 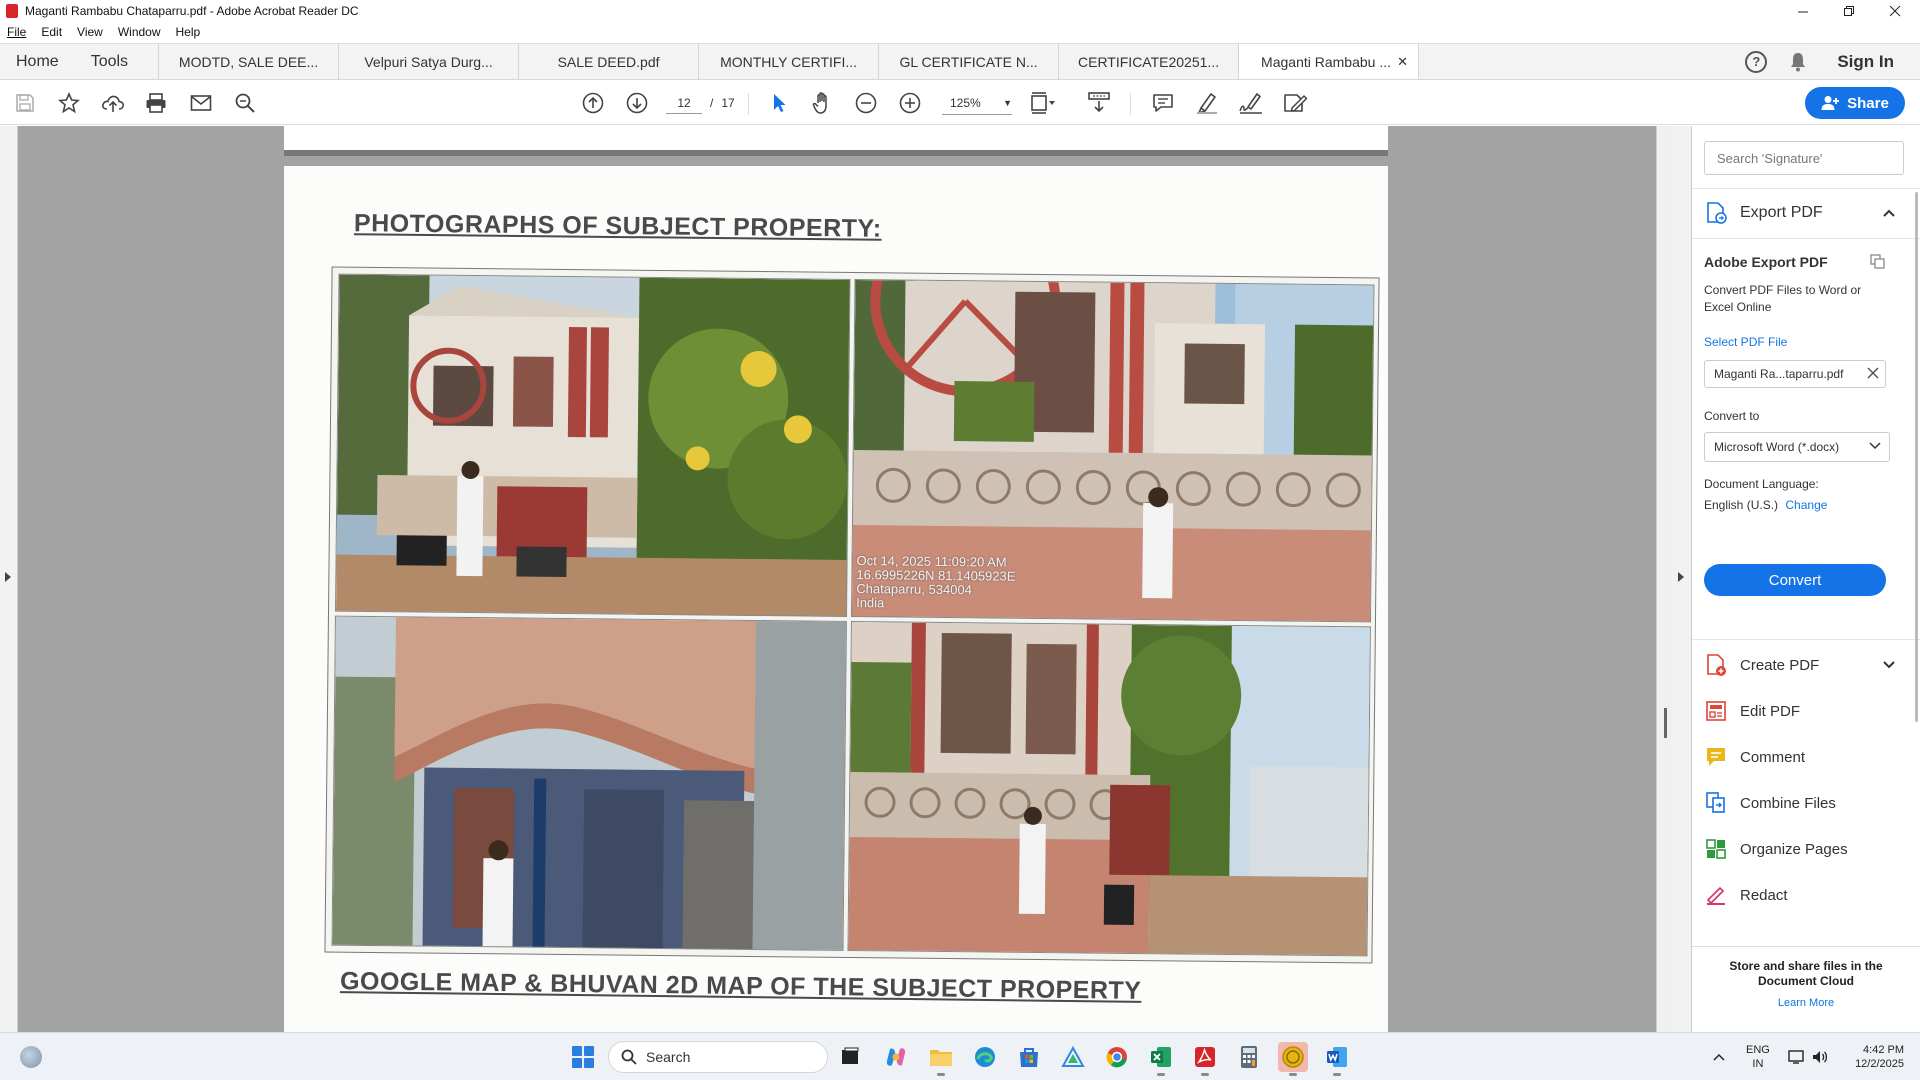 What do you see at coordinates (1205, 1059) in the screenshot?
I see `acrobat-reader-taskbar-icon` at bounding box center [1205, 1059].